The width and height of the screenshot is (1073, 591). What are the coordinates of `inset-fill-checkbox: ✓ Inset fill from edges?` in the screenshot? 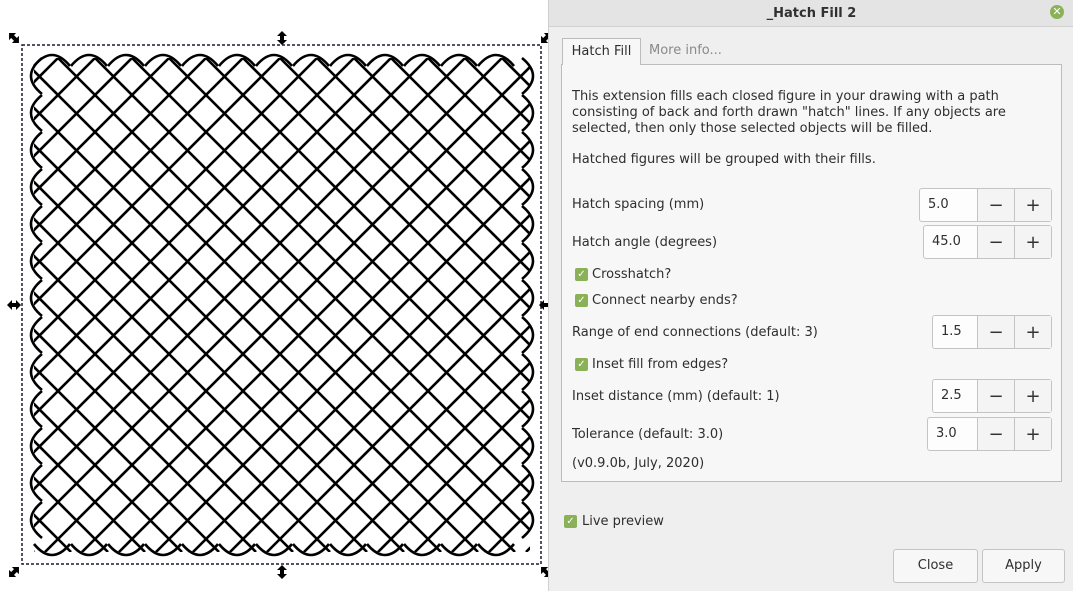 It's located at (651, 364).